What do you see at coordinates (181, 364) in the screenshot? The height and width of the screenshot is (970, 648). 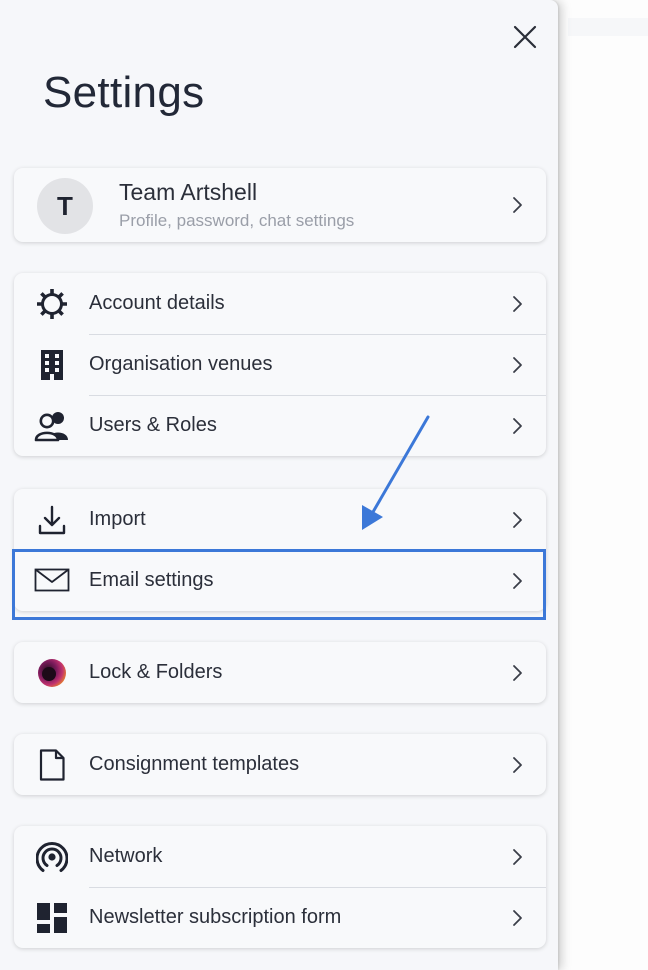 I see `organisation-venues-label: Organisation venues` at bounding box center [181, 364].